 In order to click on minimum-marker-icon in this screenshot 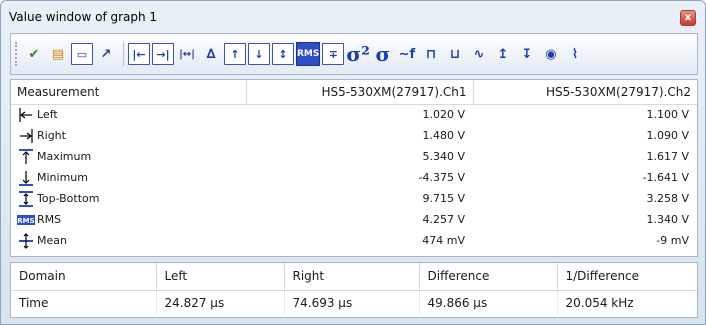, I will do `click(26, 178)`.